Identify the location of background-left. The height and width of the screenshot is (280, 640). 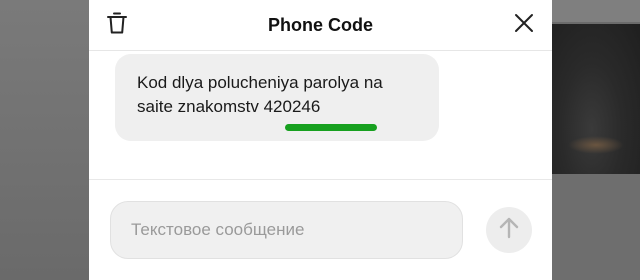
(44, 140).